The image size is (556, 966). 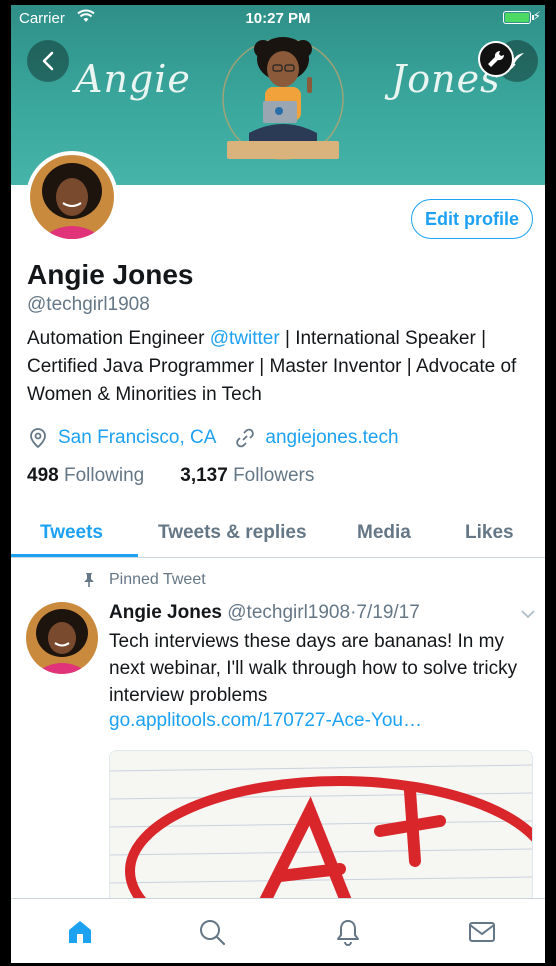 I want to click on tab-tweets-replies: Tweets & replies, so click(x=232, y=533).